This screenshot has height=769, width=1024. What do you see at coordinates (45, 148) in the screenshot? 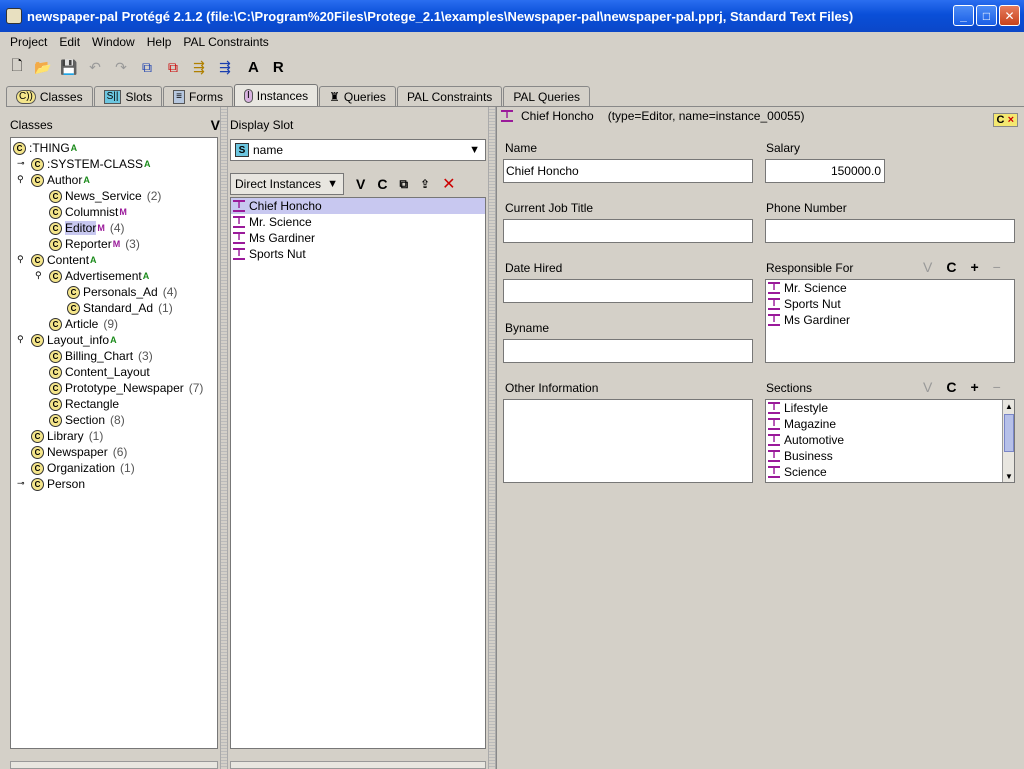
I see `tree-item: C:THING A` at bounding box center [45, 148].